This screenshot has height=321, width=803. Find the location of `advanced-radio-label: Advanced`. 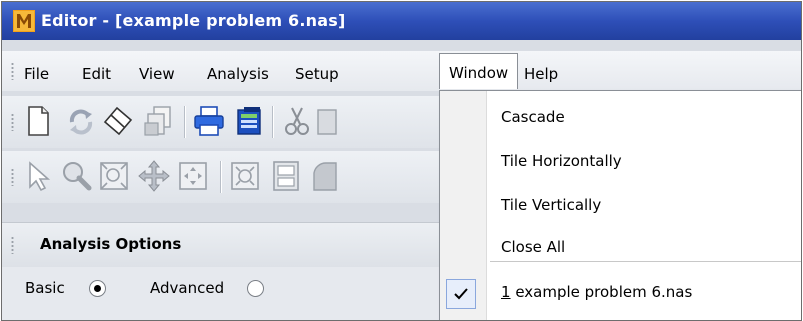

advanced-radio-label: Advanced is located at coordinates (187, 288).